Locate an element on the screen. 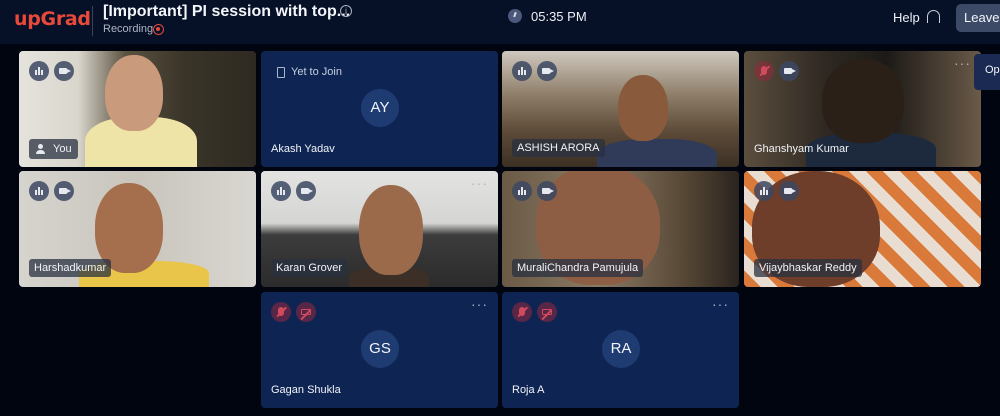 Image resolution: width=1000 pixels, height=416 pixels. participant-name: You is located at coordinates (62, 149).